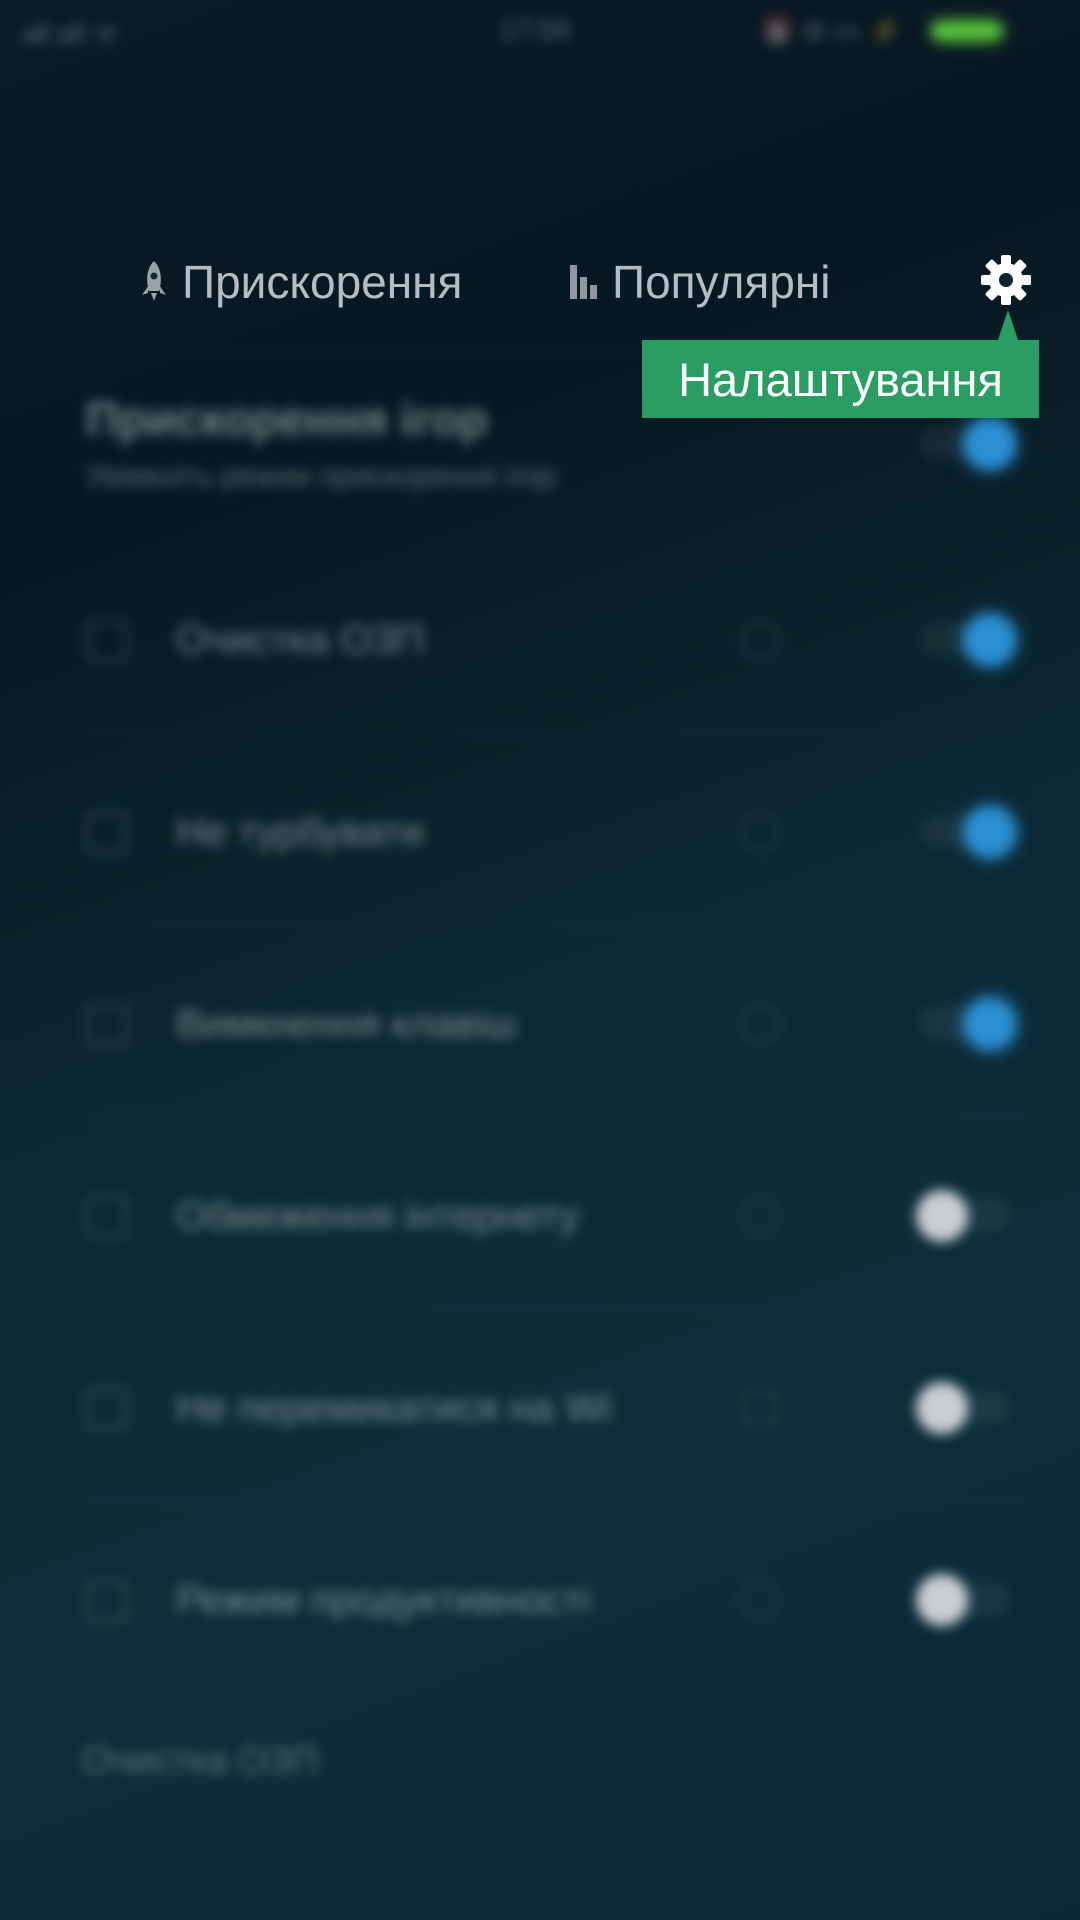  What do you see at coordinates (322, 282) in the screenshot?
I see `tab-label: Прискорення` at bounding box center [322, 282].